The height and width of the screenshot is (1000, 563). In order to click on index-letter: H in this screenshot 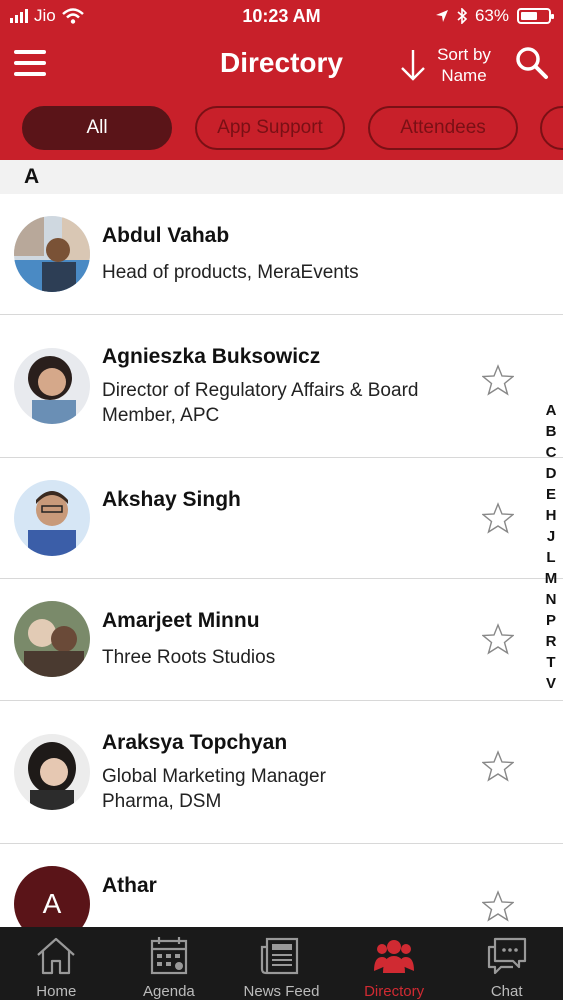, I will do `click(551, 515)`.